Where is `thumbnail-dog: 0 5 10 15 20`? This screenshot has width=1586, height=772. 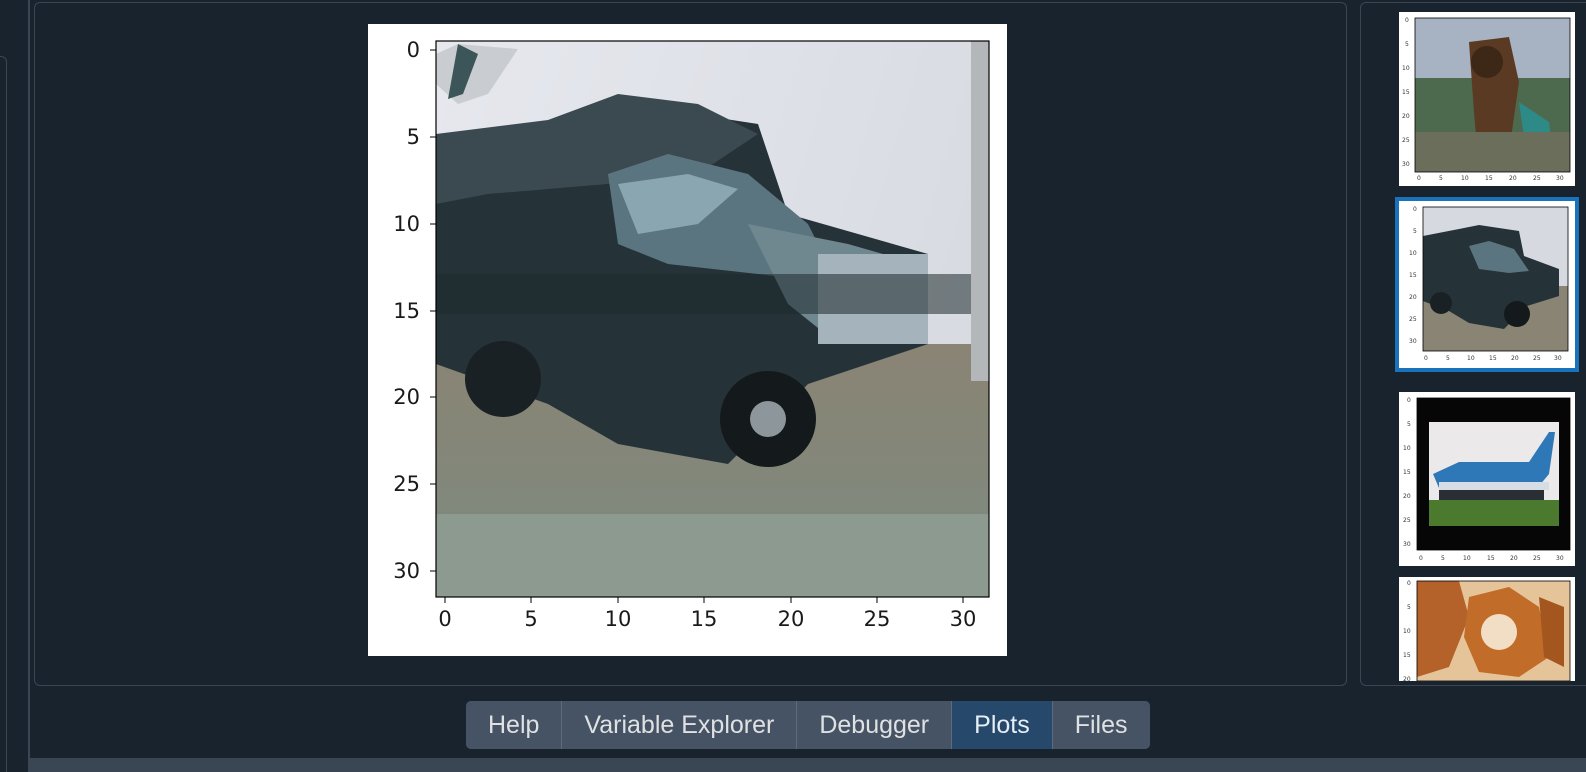
thumbnail-dog: 0 5 10 15 20 is located at coordinates (1487, 629).